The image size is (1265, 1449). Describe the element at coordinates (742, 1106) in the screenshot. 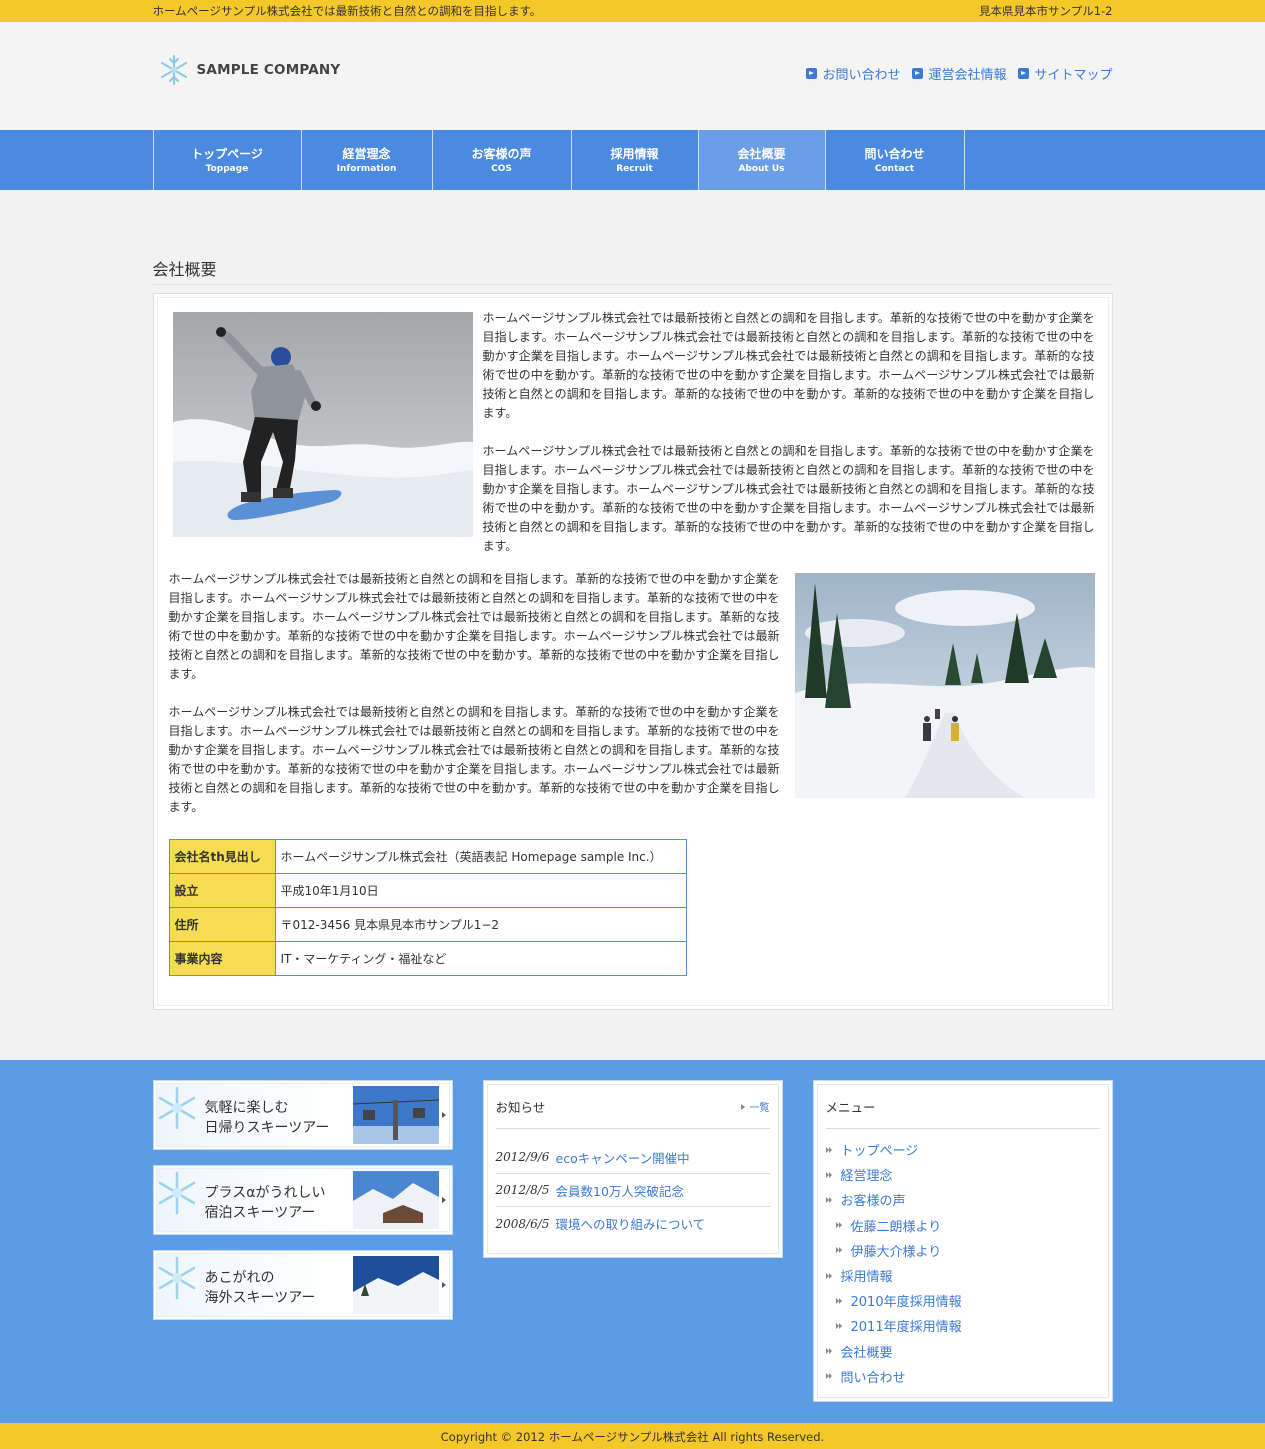

I see `arrow-right-icon` at that location.